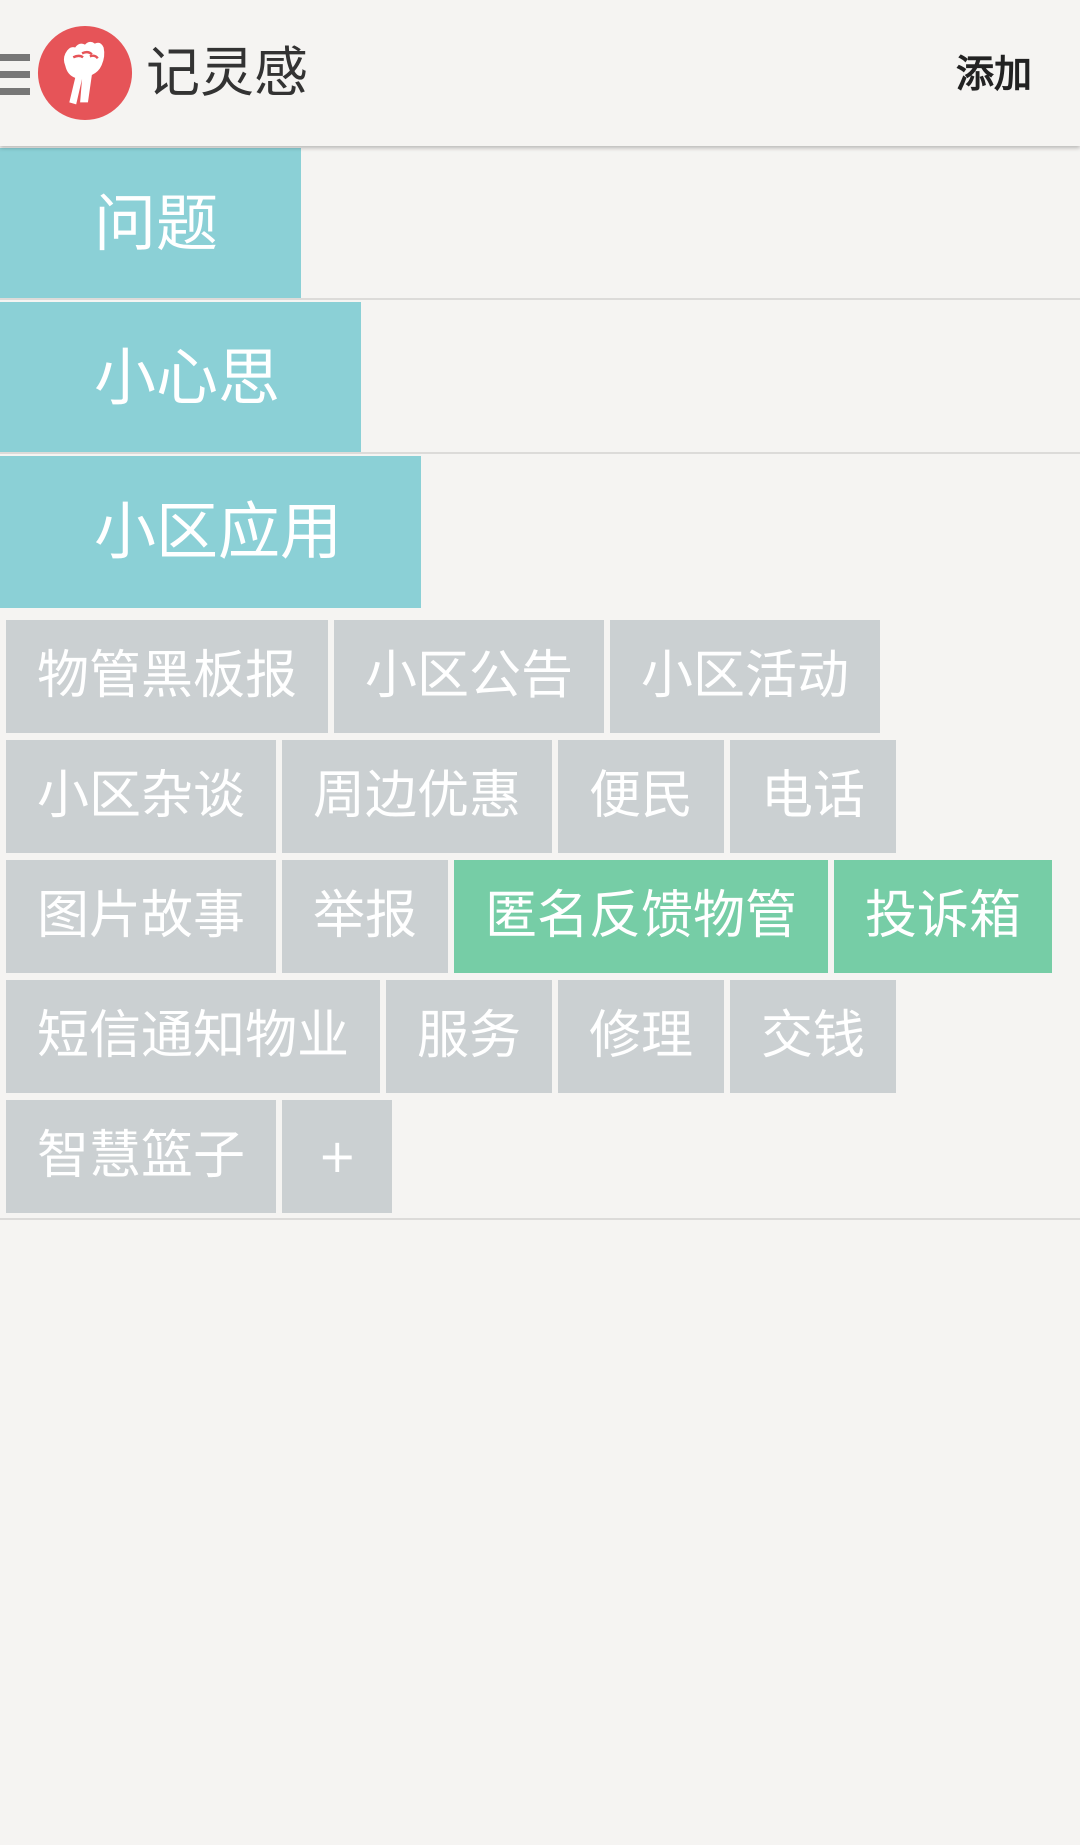  What do you see at coordinates (540, 532) in the screenshot?
I see `category-row-xiaoqu-yingyong: 小区应用` at bounding box center [540, 532].